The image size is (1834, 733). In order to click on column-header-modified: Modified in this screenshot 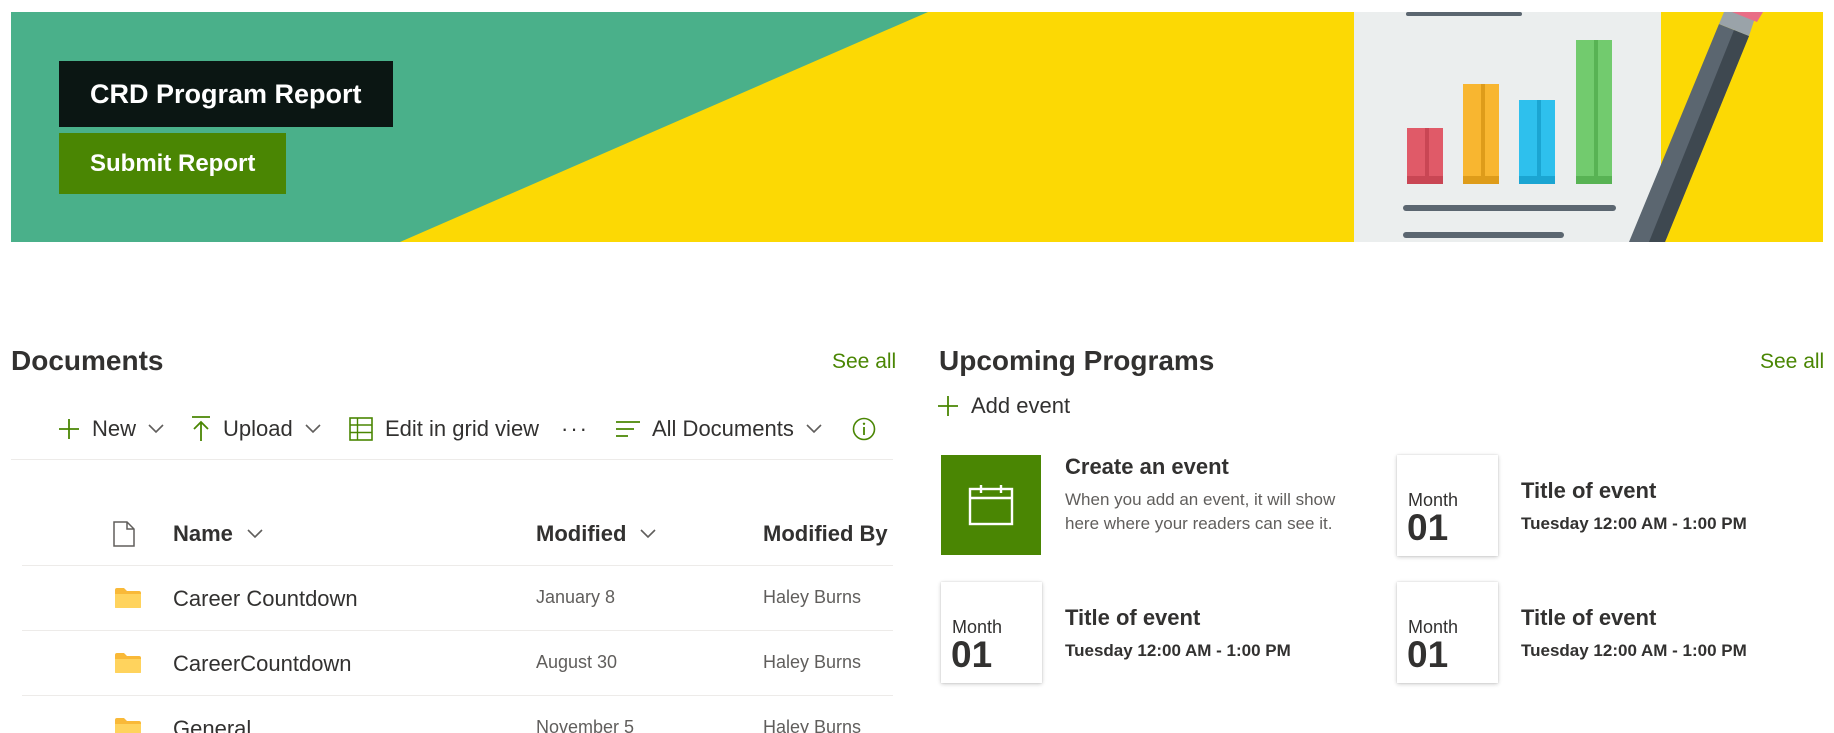, I will do `click(596, 534)`.